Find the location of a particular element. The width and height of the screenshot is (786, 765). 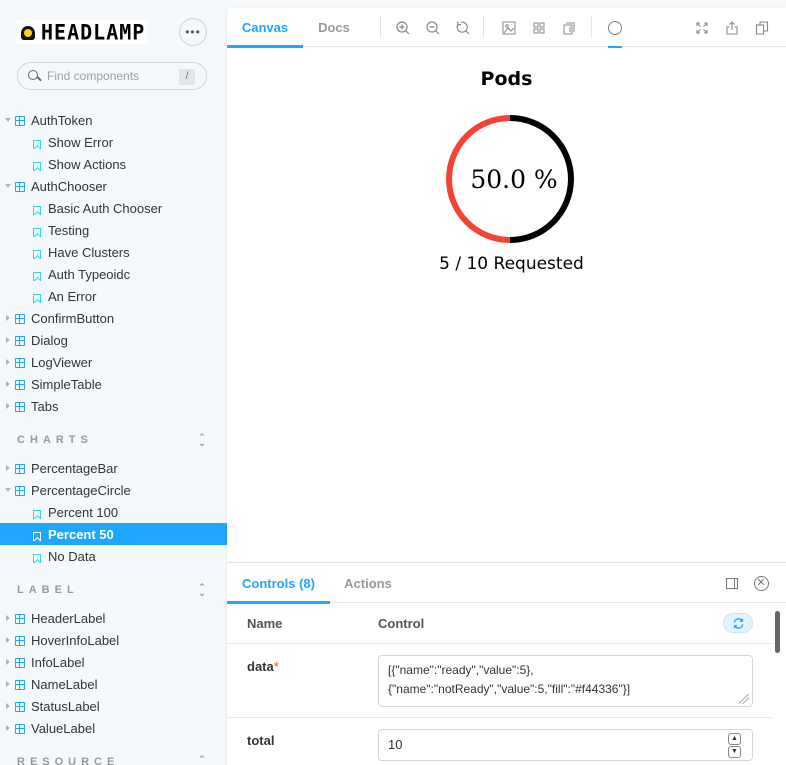

toolbar: Canvas Docs is located at coordinates (506, 28).